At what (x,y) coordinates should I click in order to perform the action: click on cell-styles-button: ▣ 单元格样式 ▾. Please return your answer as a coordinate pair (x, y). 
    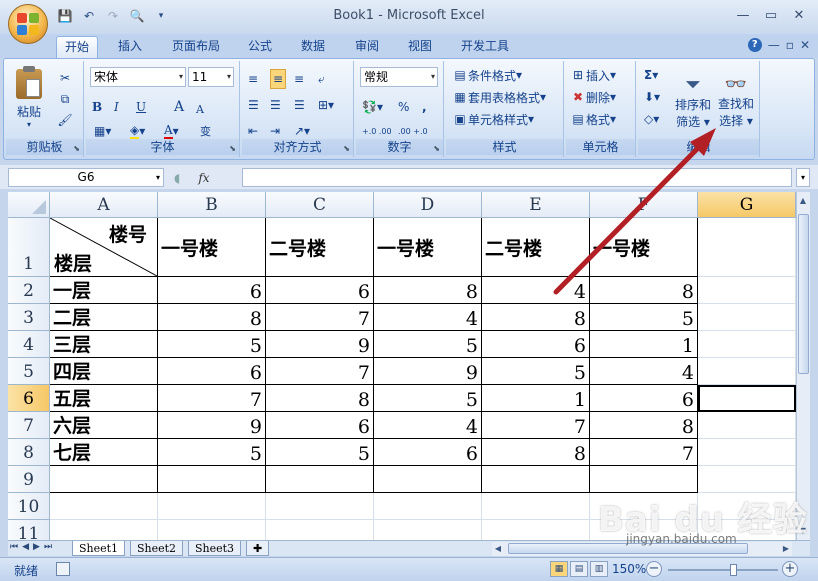
    Looking at the image, I should click on (493, 119).